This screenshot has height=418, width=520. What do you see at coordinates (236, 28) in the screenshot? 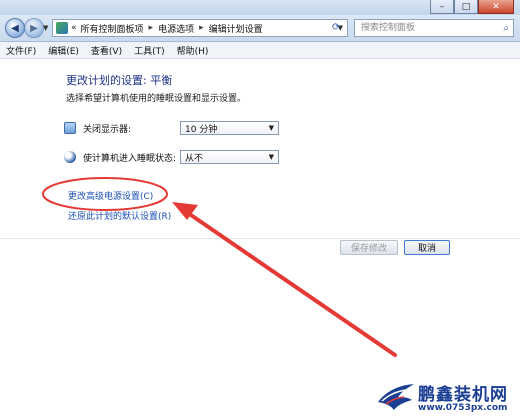
I see `breadcrumb-edit-plan-settings: 编辑计划设置` at bounding box center [236, 28].